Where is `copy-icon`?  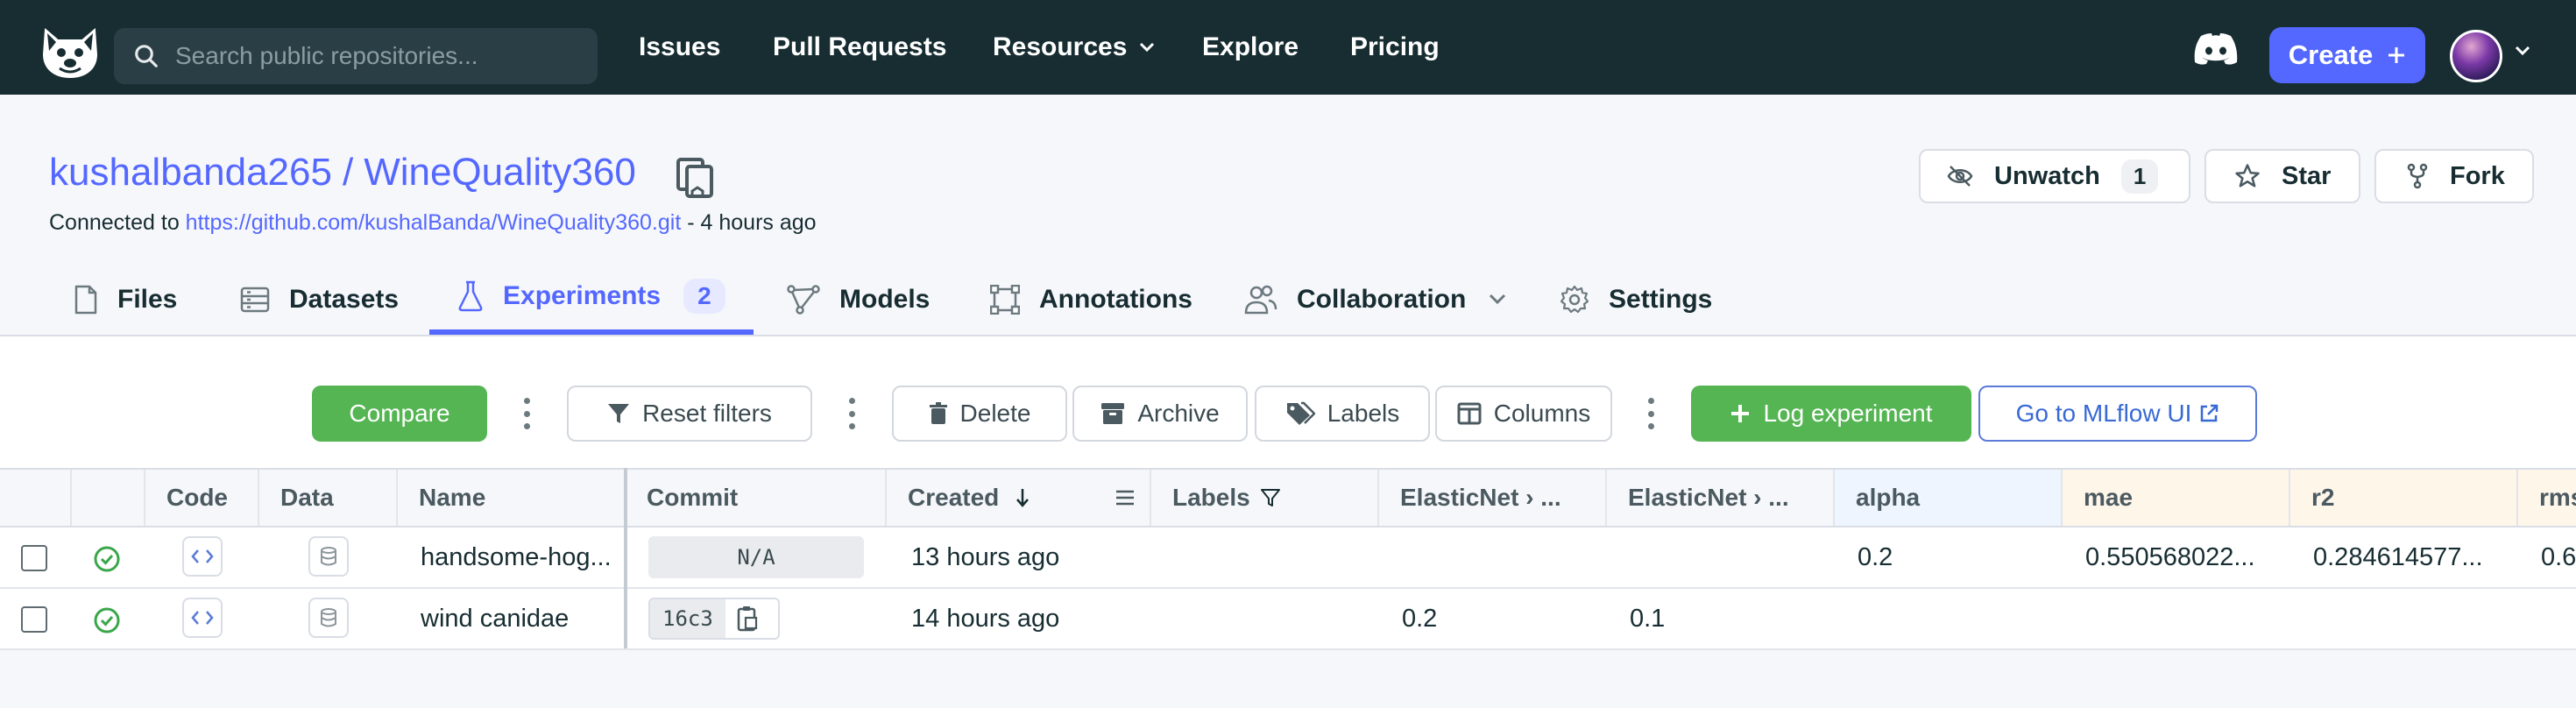
copy-icon is located at coordinates (696, 178).